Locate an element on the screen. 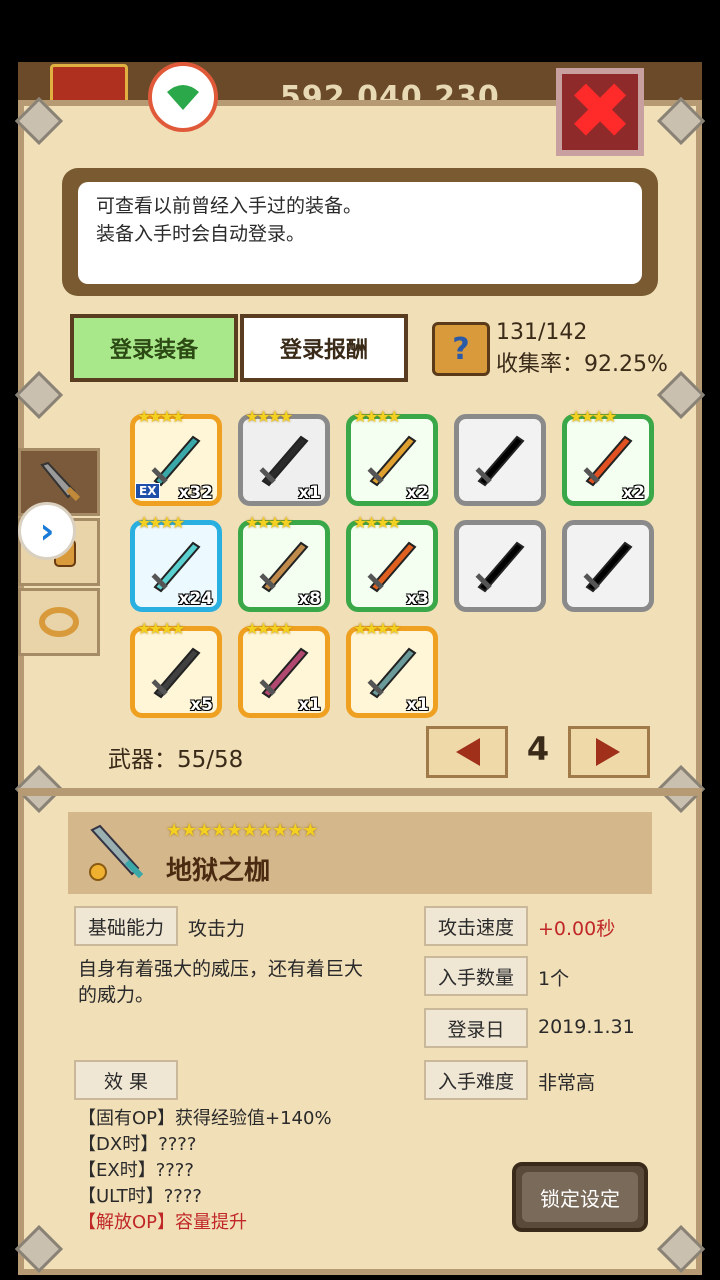 The height and width of the screenshot is (1280, 720). item-slot: ★★★★ x24 is located at coordinates (176, 562).